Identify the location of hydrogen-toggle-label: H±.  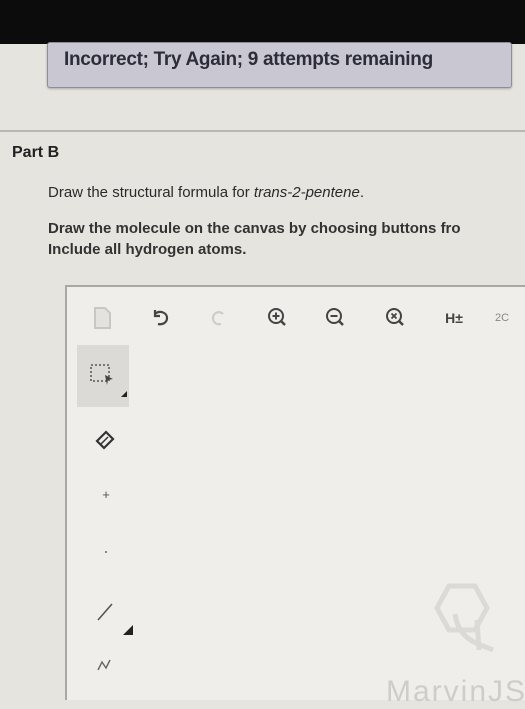
(454, 318).